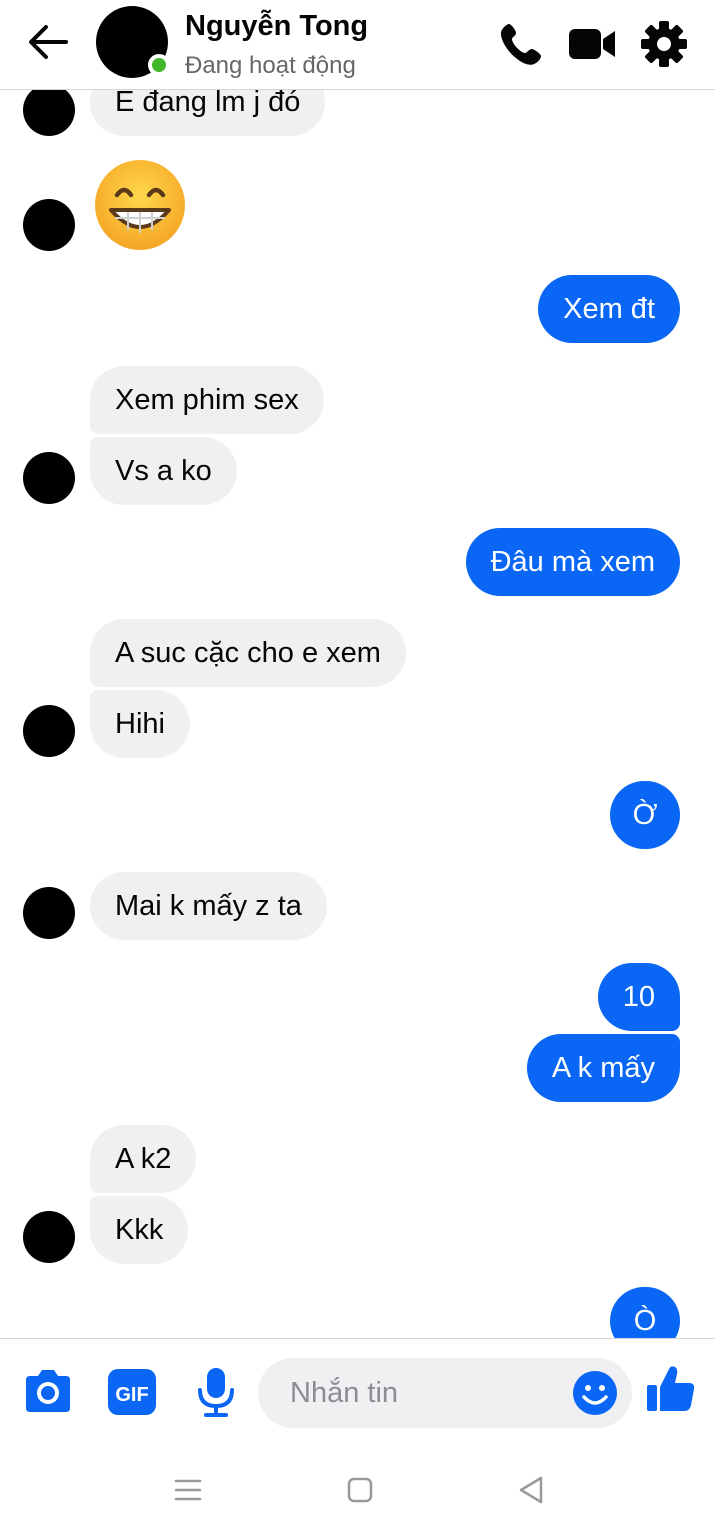 The height and width of the screenshot is (1532, 715). I want to click on incoming-message: Mai k mấy z ta, so click(208, 906).